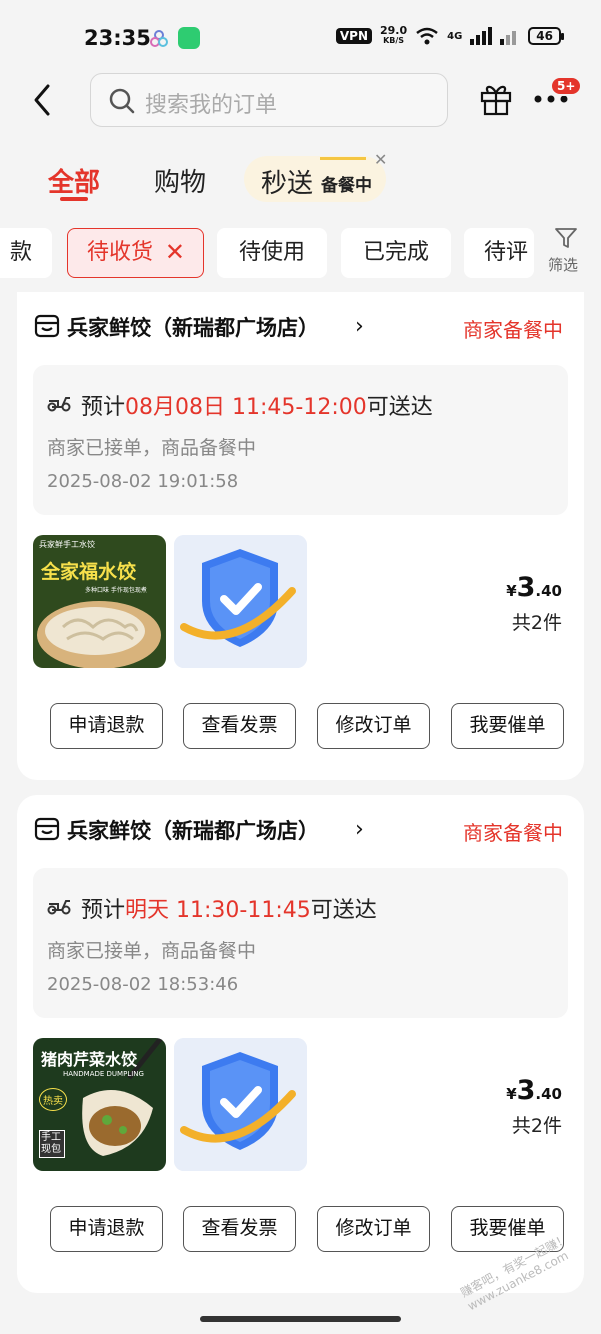 The width and height of the screenshot is (601, 1334). What do you see at coordinates (52, 1144) in the screenshot?
I see `thumbnail-stamp: 手工现包` at bounding box center [52, 1144].